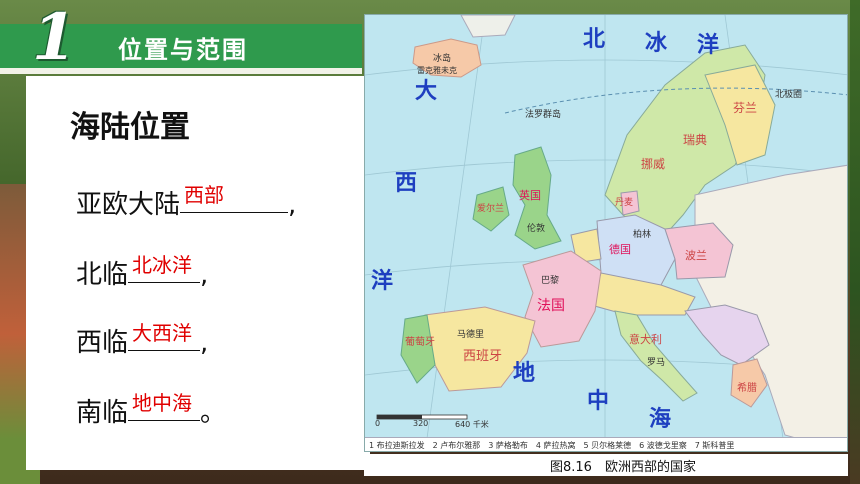 The width and height of the screenshot is (860, 484). What do you see at coordinates (183, 50) in the screenshot?
I see `section-title: 位置与范围` at bounding box center [183, 50].